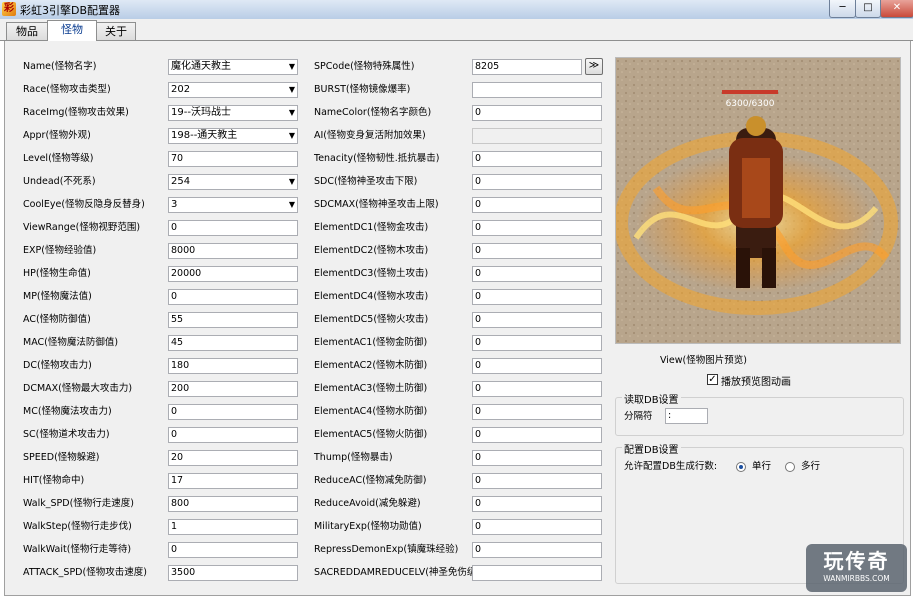 The image size is (913, 599). What do you see at coordinates (116, 31) in the screenshot?
I see `tab-about: 关于` at bounding box center [116, 31].